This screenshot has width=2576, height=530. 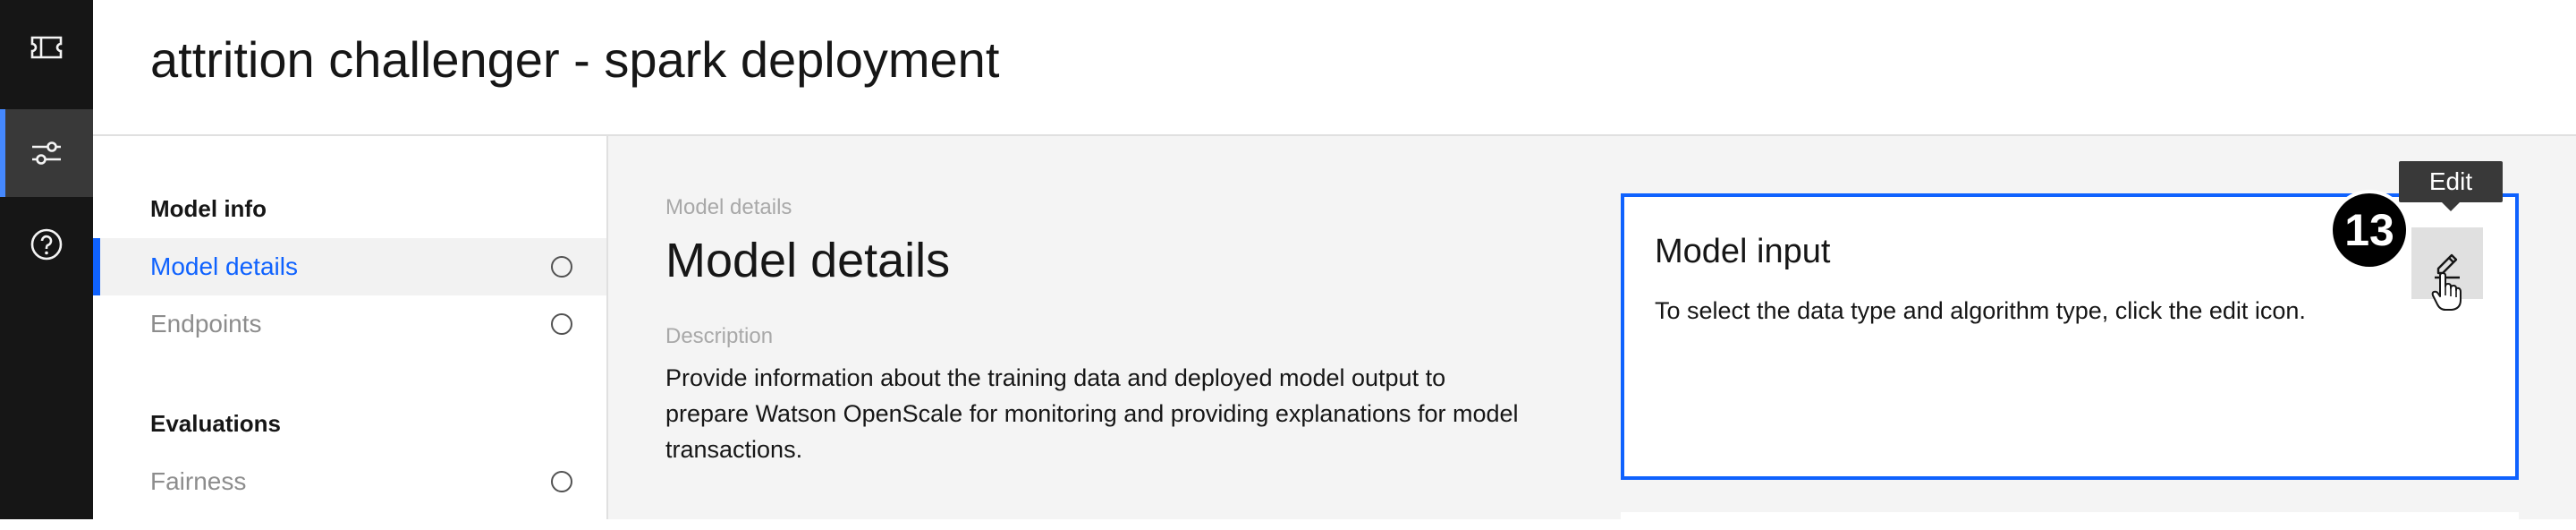 I want to click on help-icon, so click(x=46, y=244).